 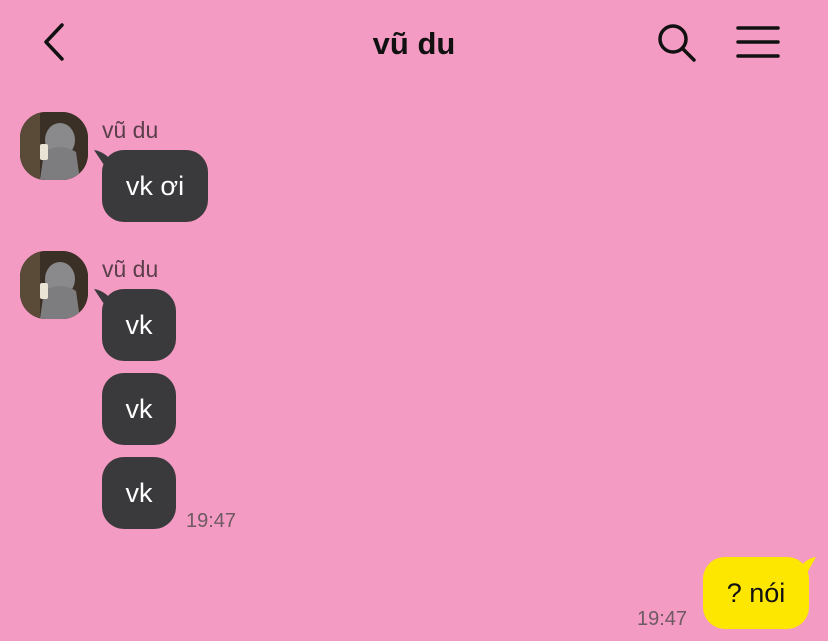 I want to click on chat-header: vũ du, so click(x=414, y=44).